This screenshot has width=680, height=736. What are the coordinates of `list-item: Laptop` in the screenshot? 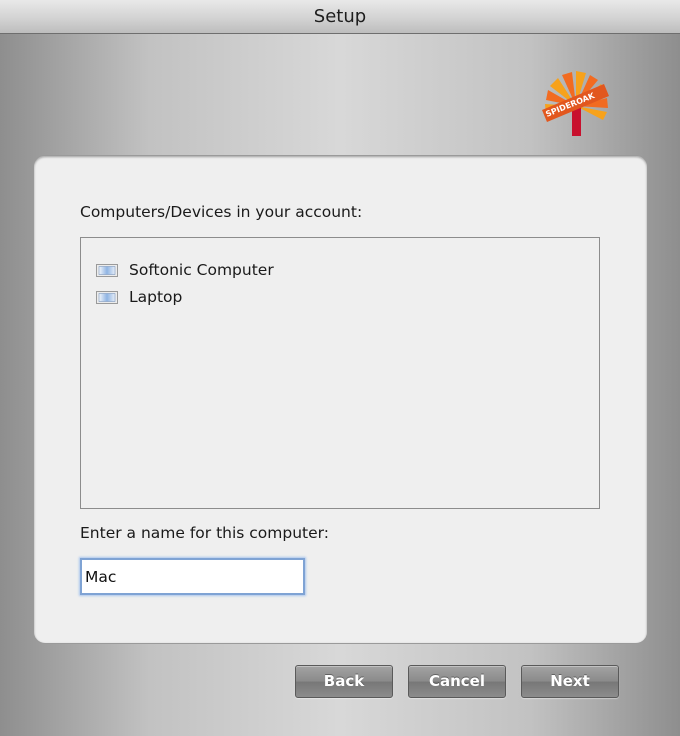 It's located at (139, 297).